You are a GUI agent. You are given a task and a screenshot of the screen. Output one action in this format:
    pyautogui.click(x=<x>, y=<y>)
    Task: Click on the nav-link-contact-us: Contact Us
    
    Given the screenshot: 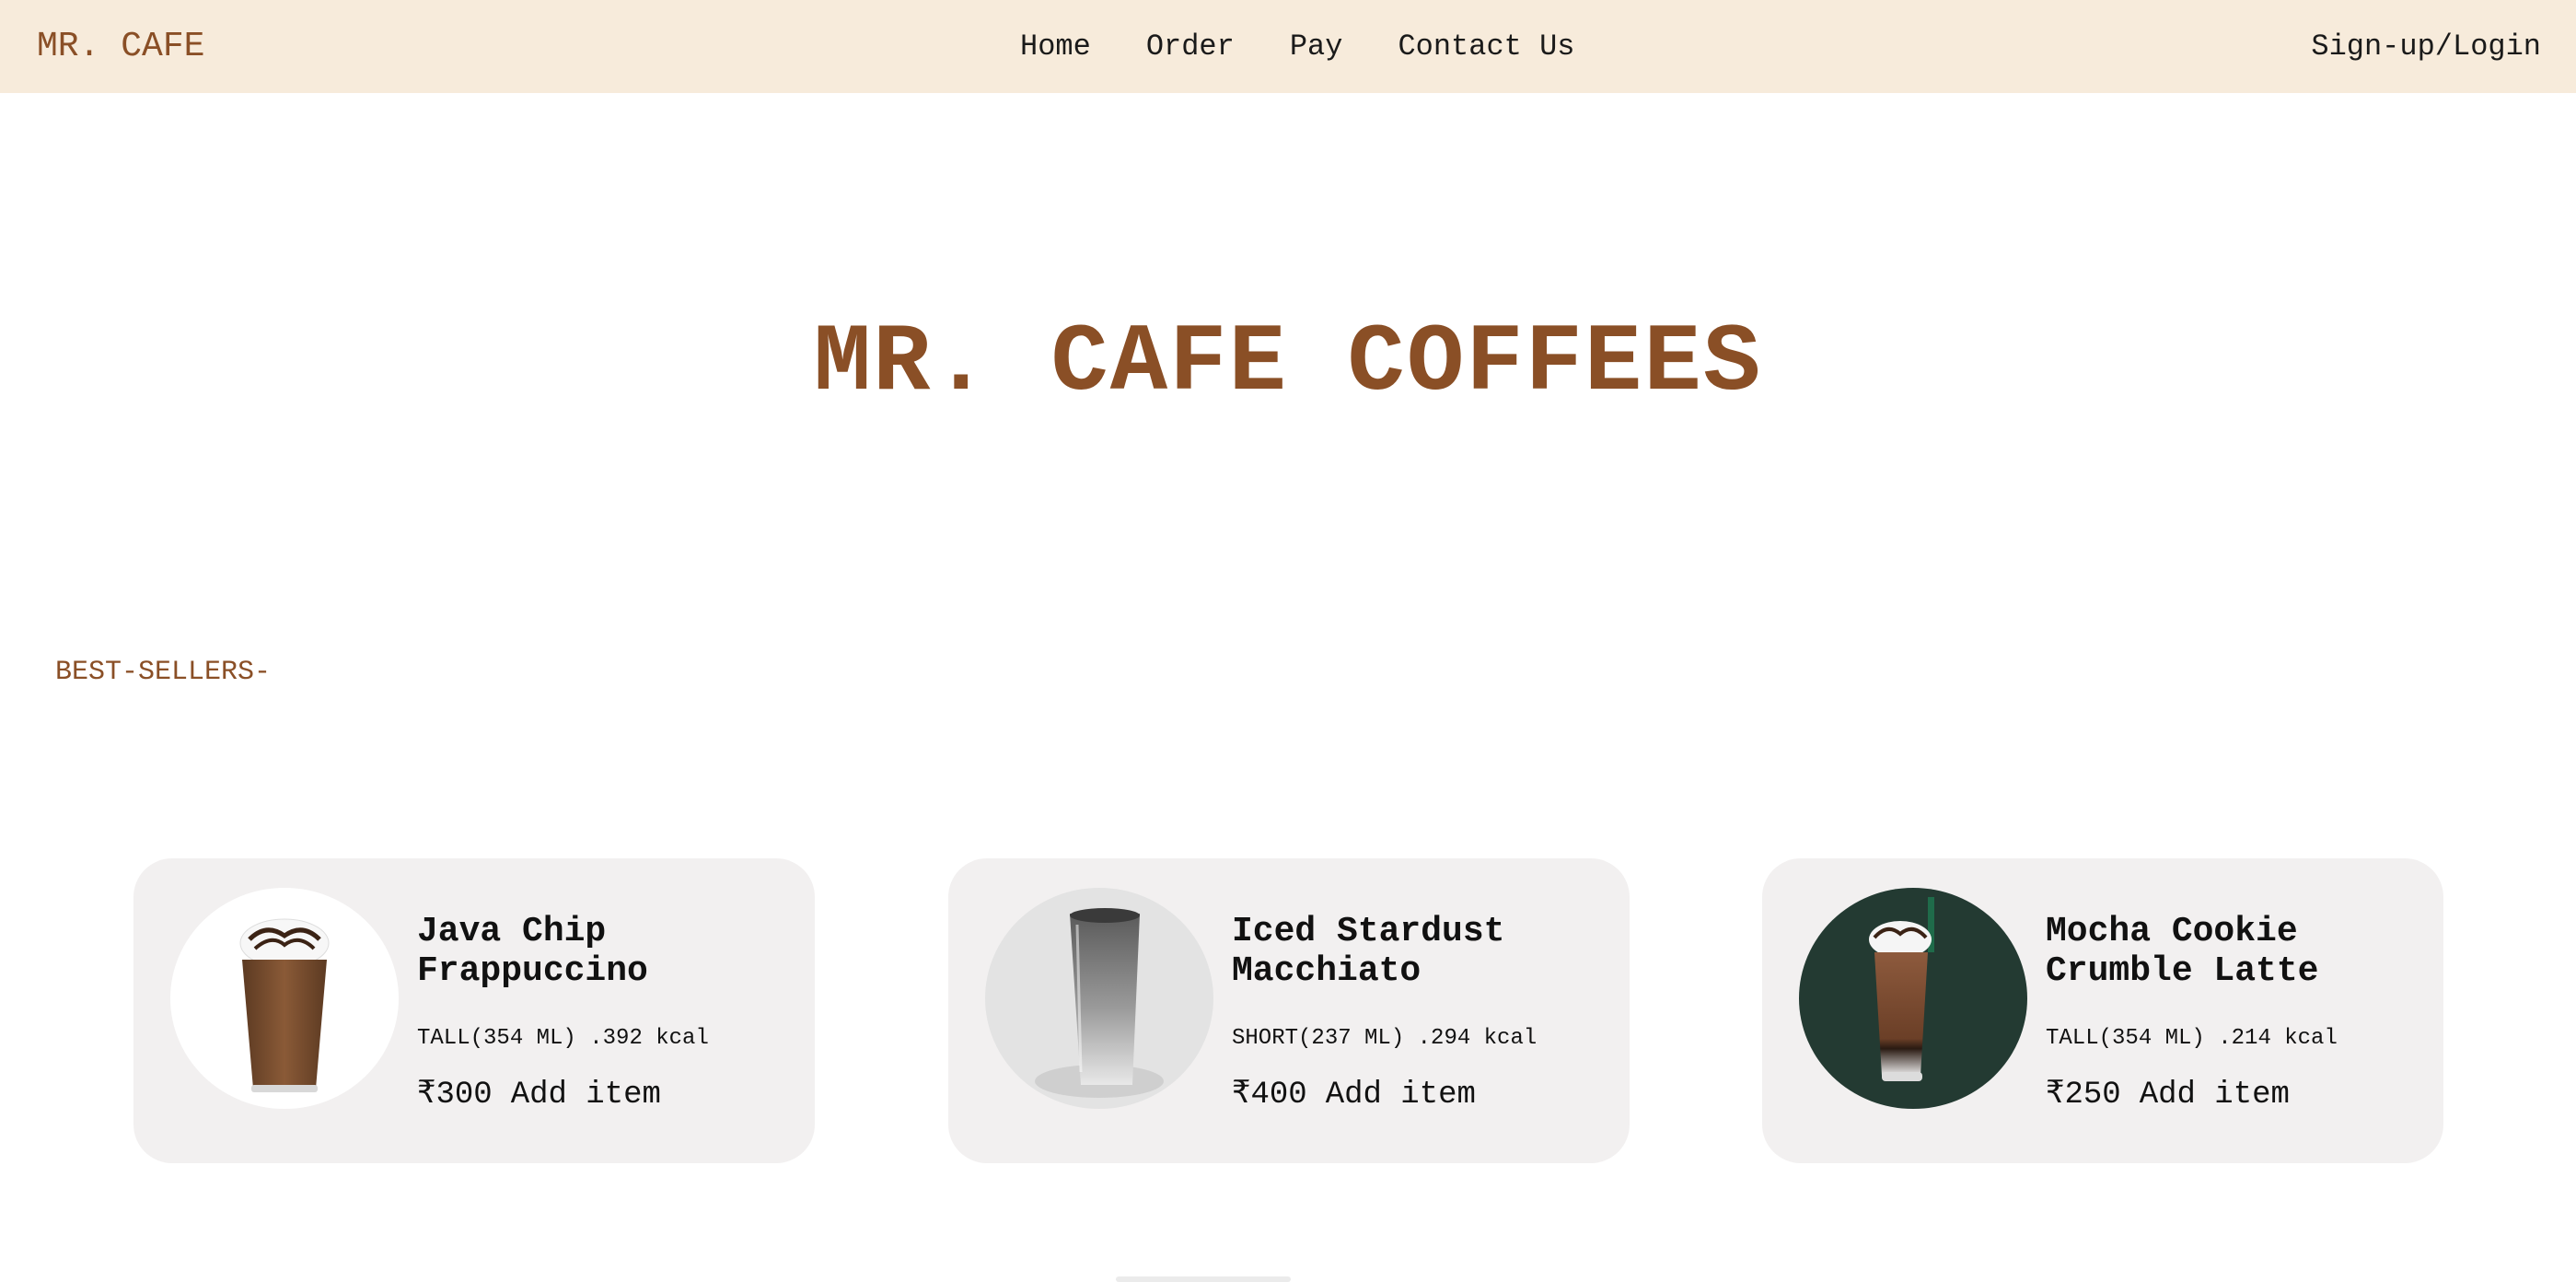 What is the action you would take?
    pyautogui.click(x=1486, y=47)
    